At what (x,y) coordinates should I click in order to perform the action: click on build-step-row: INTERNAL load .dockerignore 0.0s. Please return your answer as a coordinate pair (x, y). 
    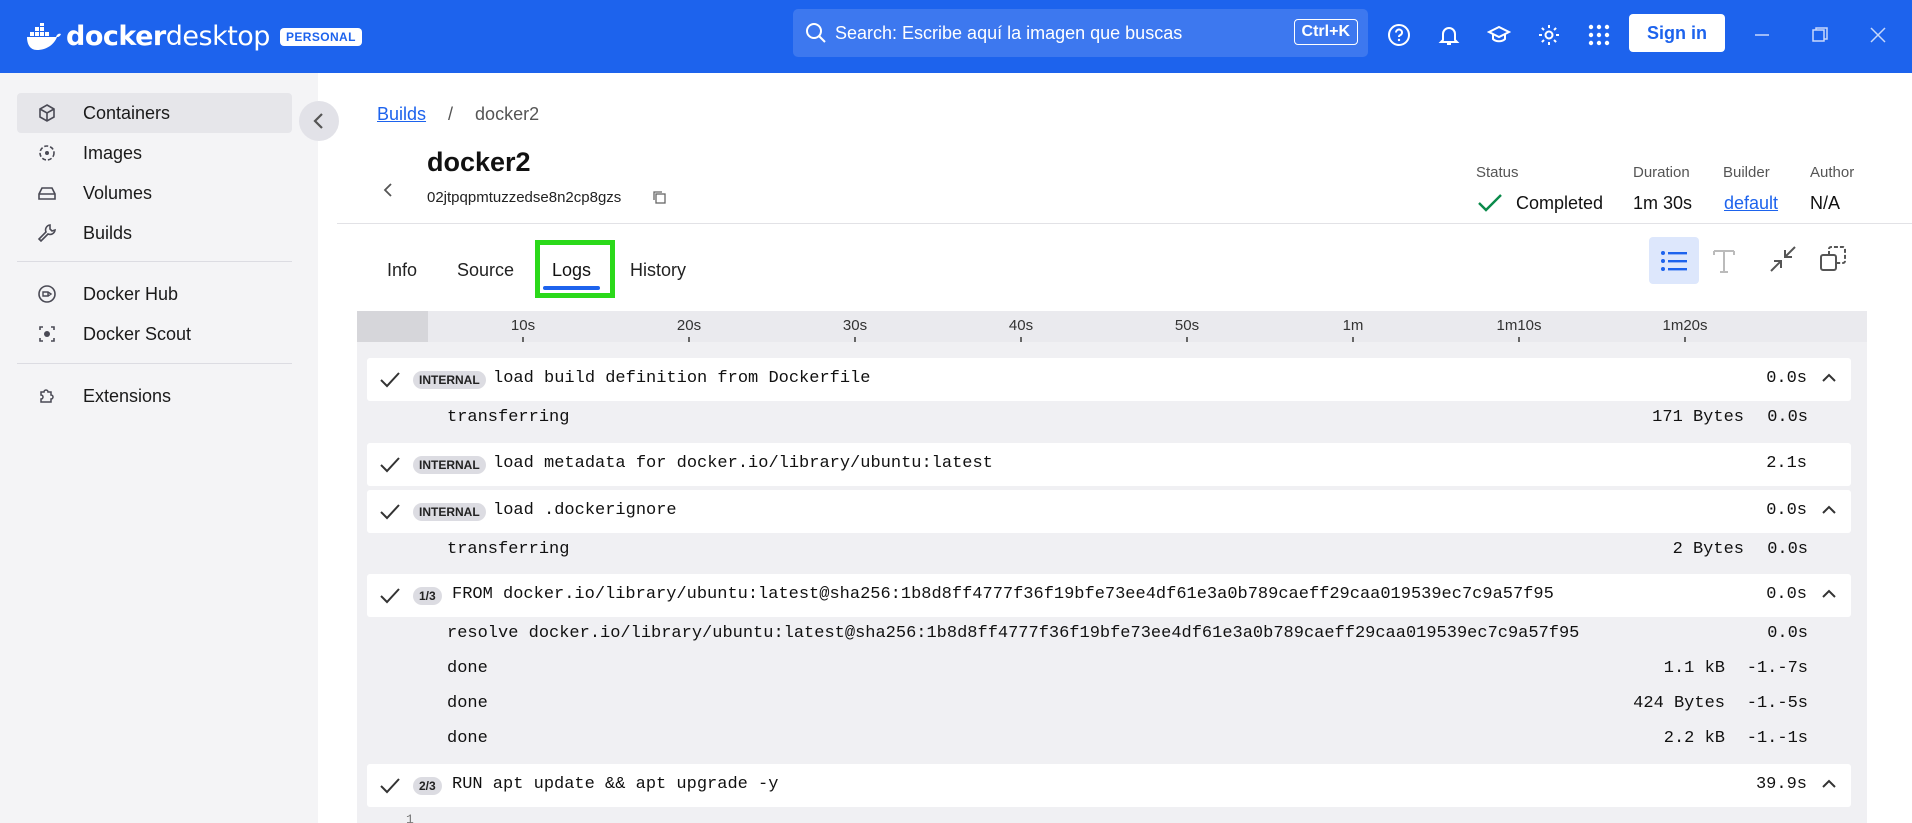
    Looking at the image, I should click on (1109, 511).